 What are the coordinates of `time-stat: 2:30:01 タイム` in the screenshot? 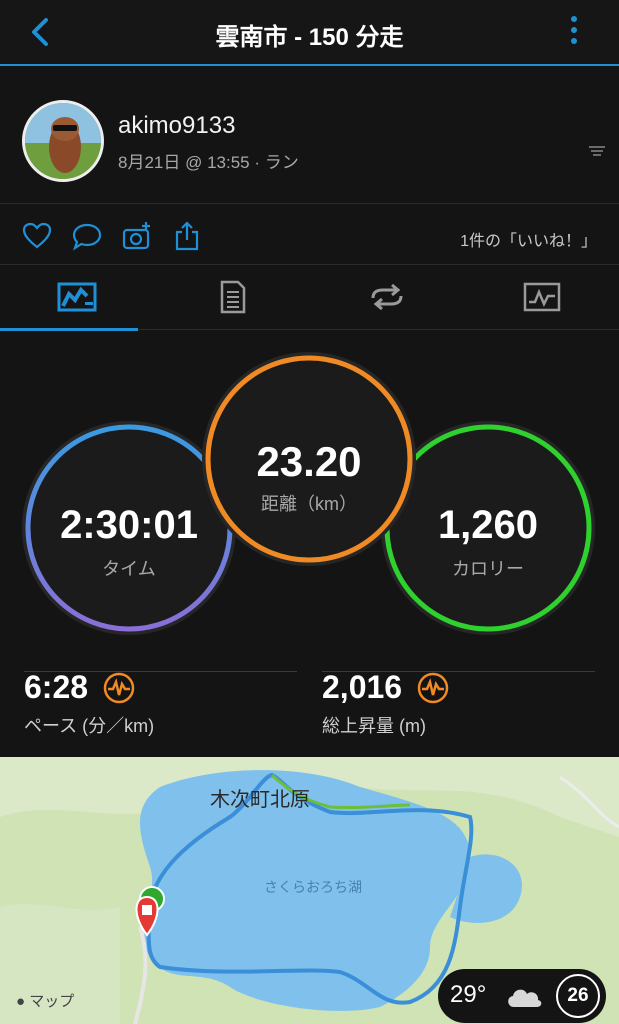 It's located at (129, 528).